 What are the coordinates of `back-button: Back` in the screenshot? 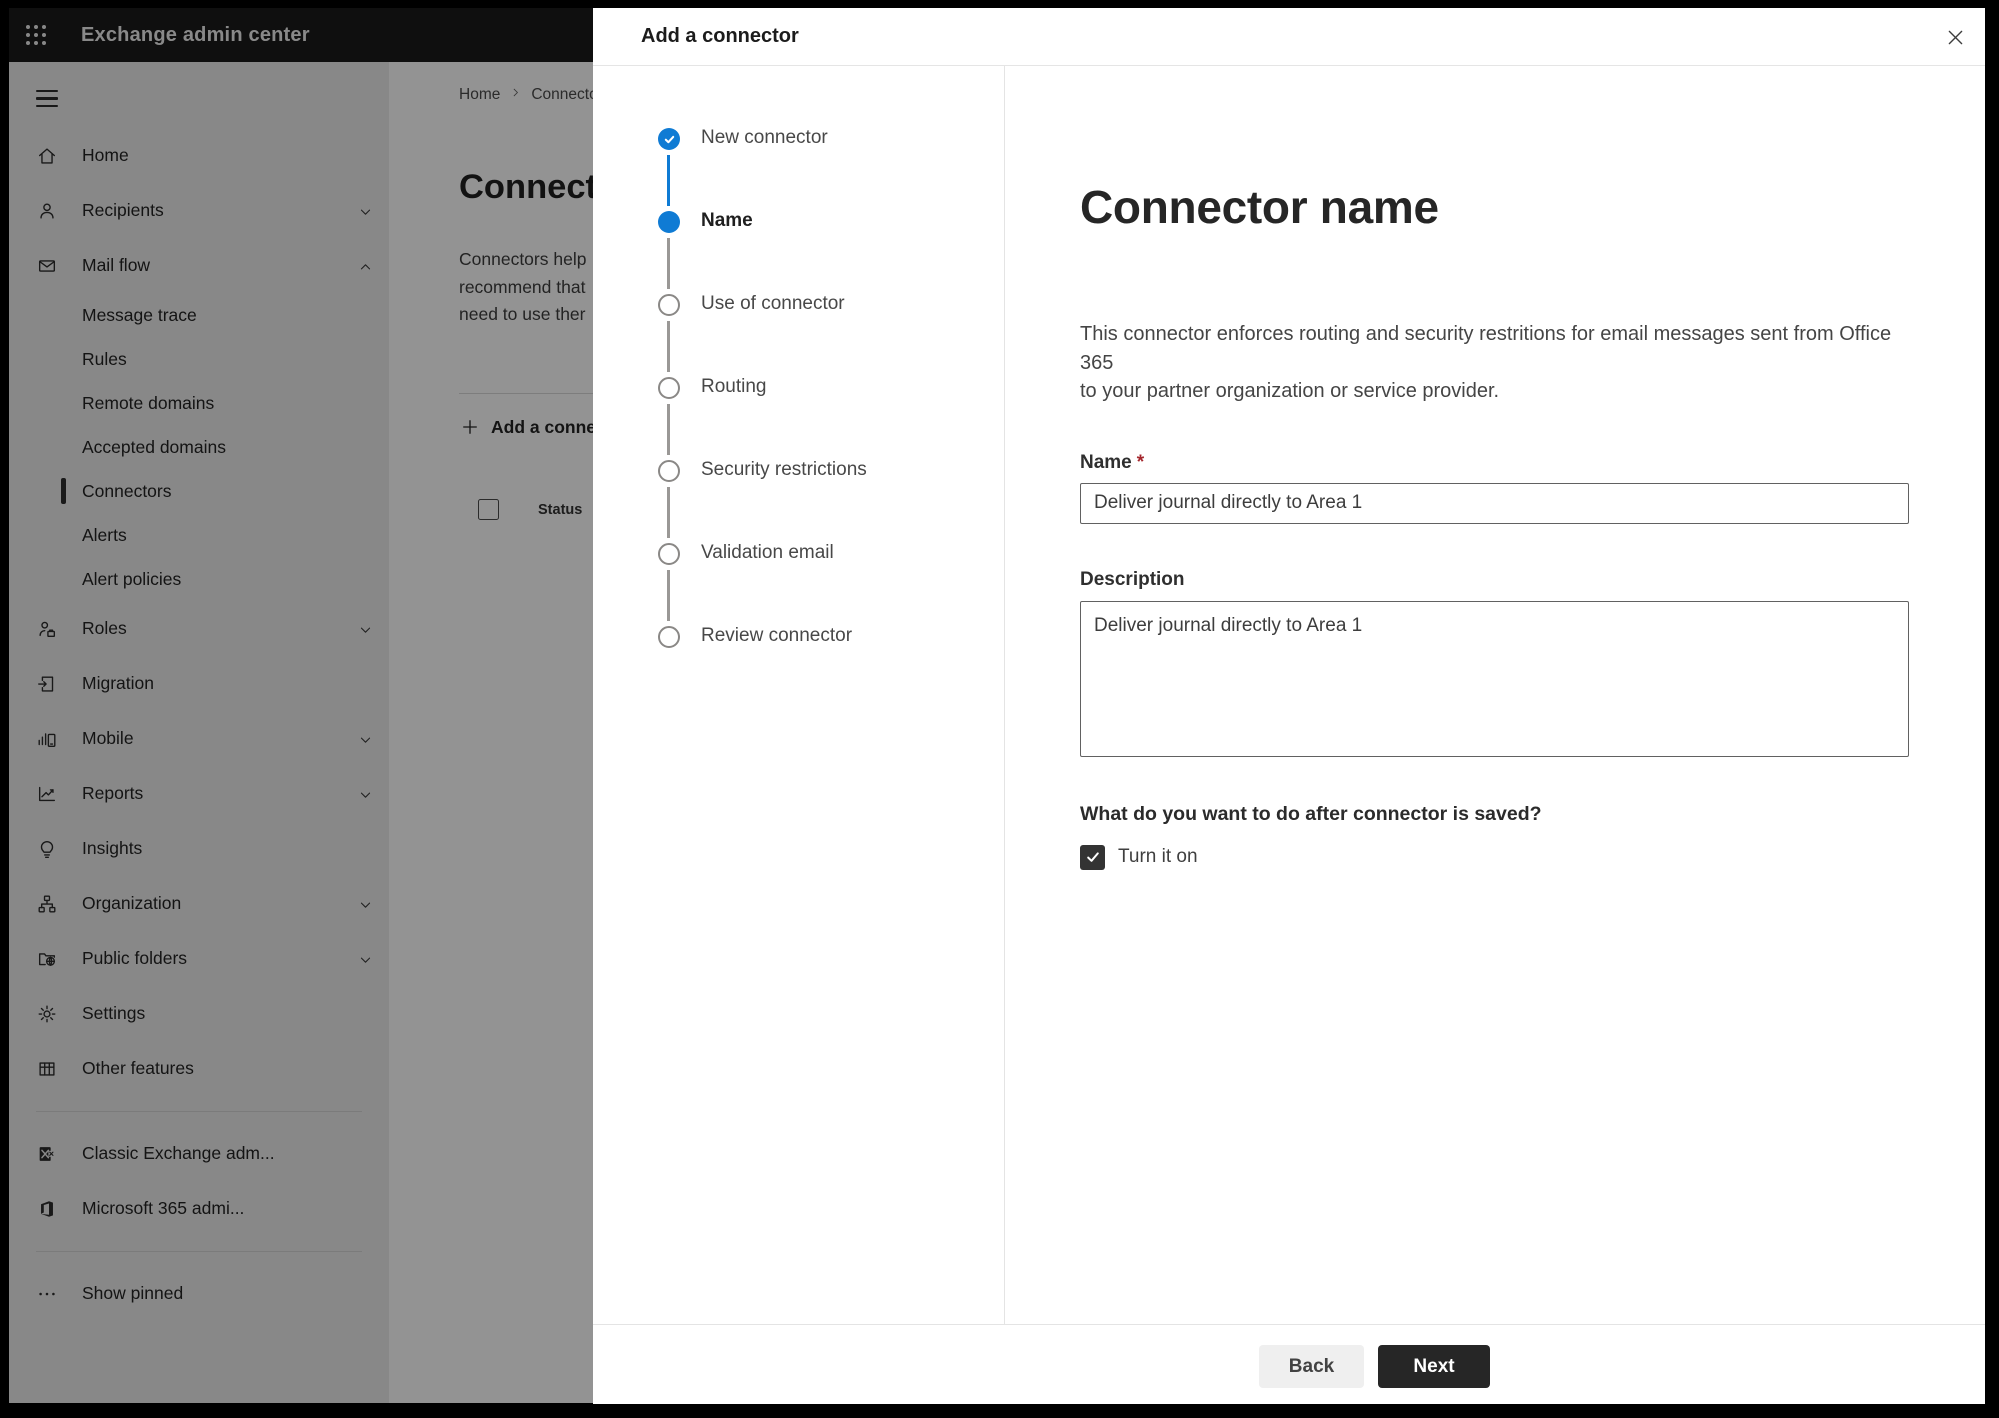 It's located at (1311, 1366).